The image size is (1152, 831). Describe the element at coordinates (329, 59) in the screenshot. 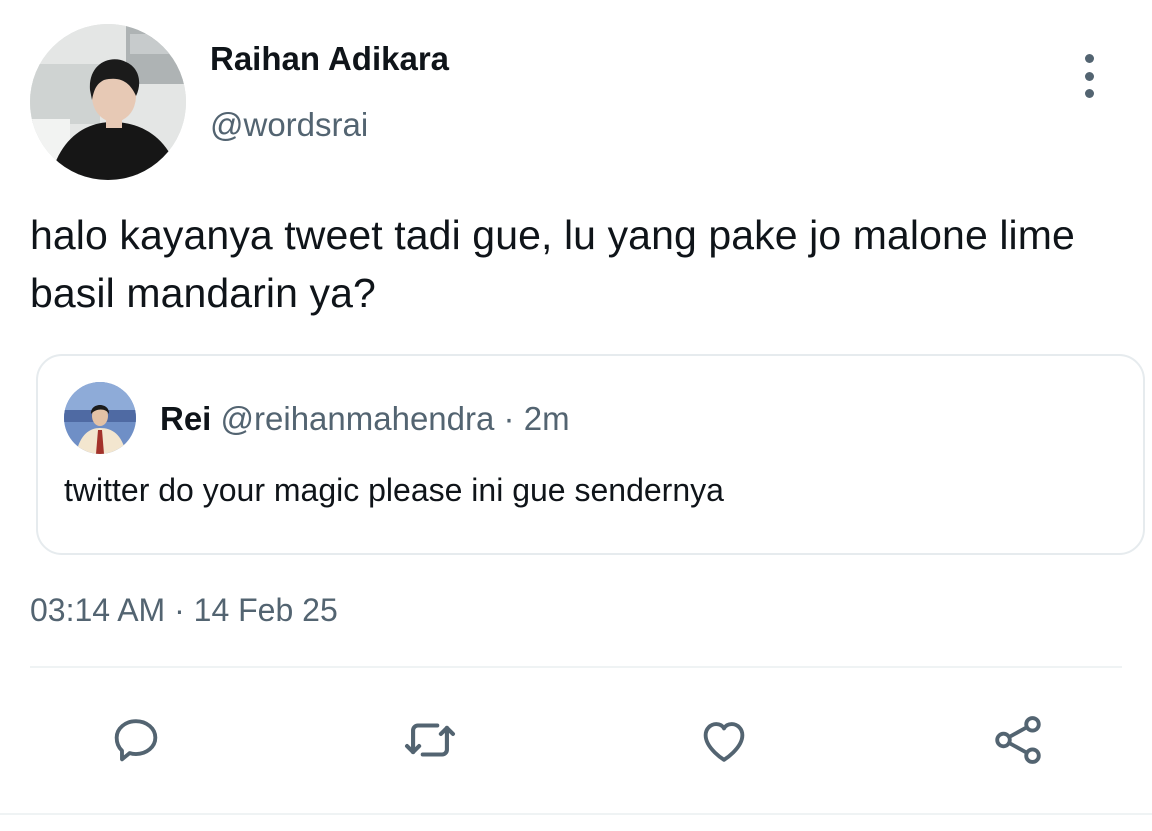

I see `author-name: Raihan Adikara` at that location.